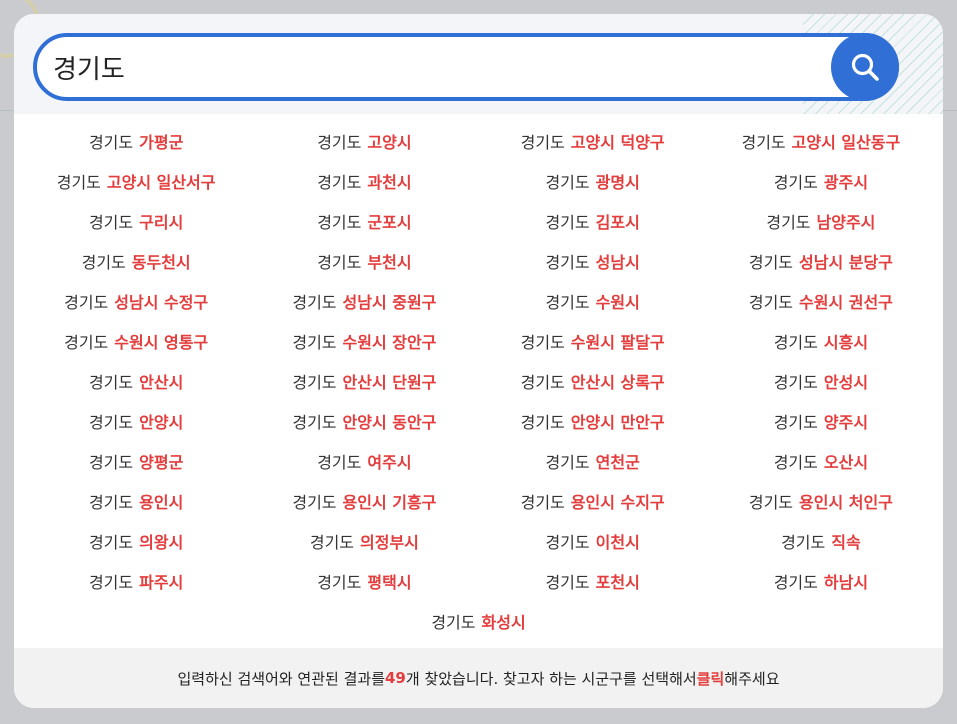  I want to click on result-item: 경기도 용인시, so click(136, 501).